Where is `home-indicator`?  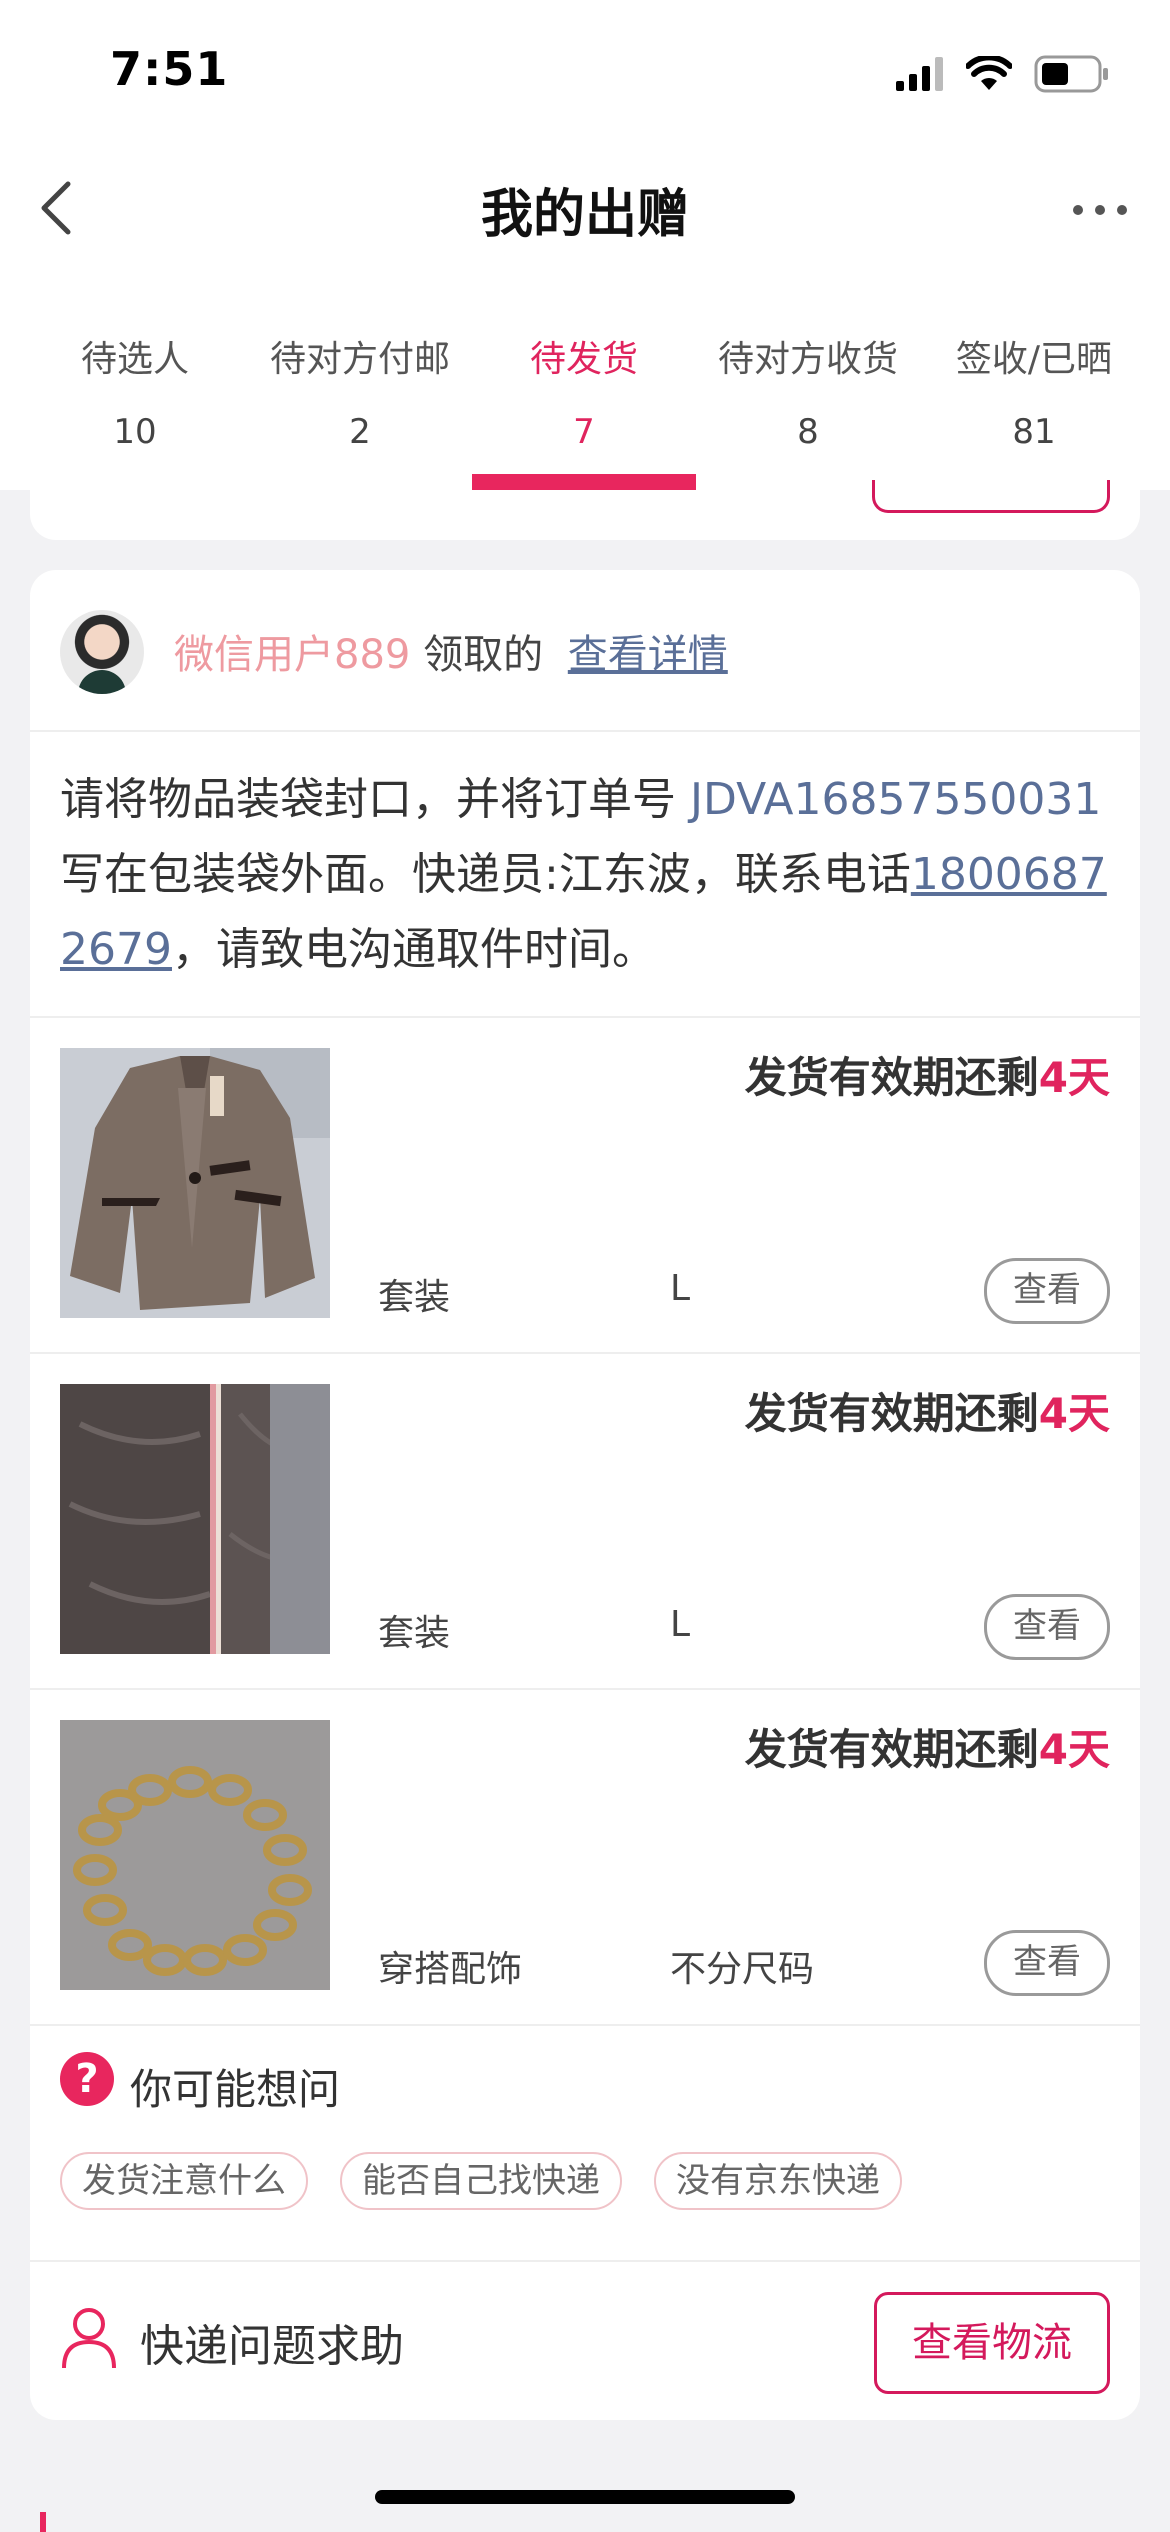
home-indicator is located at coordinates (585, 2497).